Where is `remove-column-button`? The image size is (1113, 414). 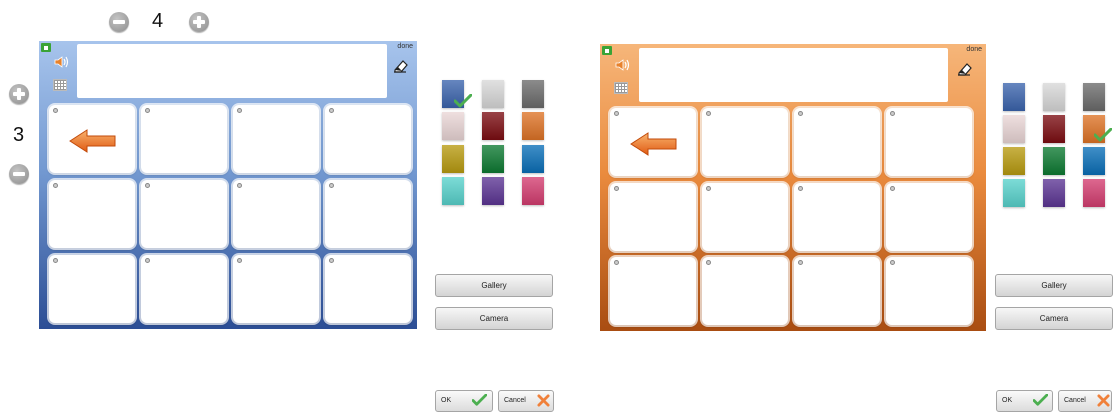
remove-column-button is located at coordinates (119, 22).